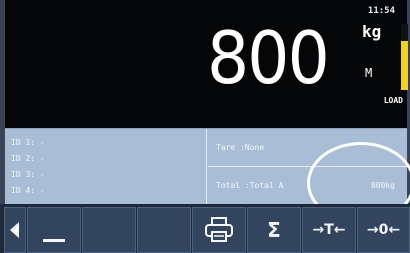  What do you see at coordinates (108, 159) in the screenshot?
I see `id-row: ID 2: -` at bounding box center [108, 159].